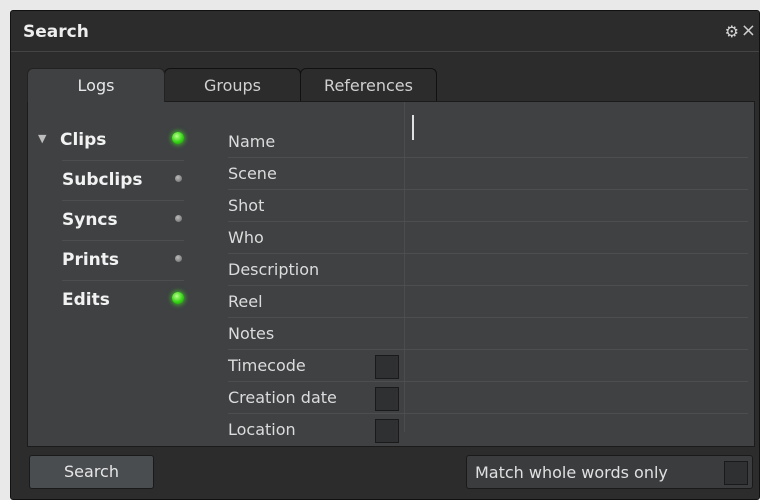 This screenshot has width=760, height=500. Describe the element at coordinates (488, 238) in the screenshot. I see `field-who: Who` at that location.